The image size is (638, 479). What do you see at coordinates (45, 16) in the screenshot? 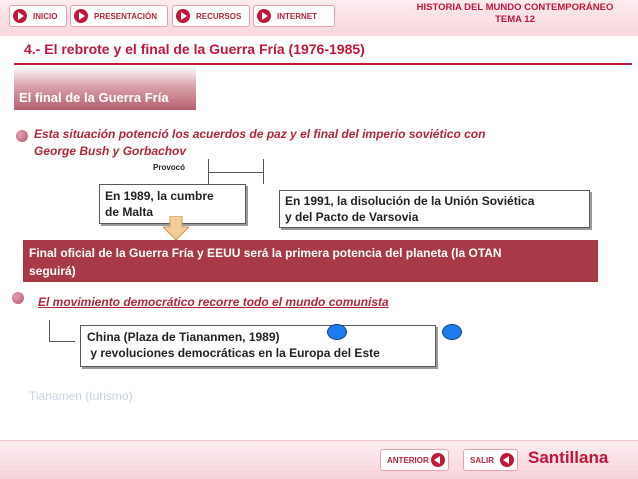
I see `nav-inicio-label: INICIO` at bounding box center [45, 16].